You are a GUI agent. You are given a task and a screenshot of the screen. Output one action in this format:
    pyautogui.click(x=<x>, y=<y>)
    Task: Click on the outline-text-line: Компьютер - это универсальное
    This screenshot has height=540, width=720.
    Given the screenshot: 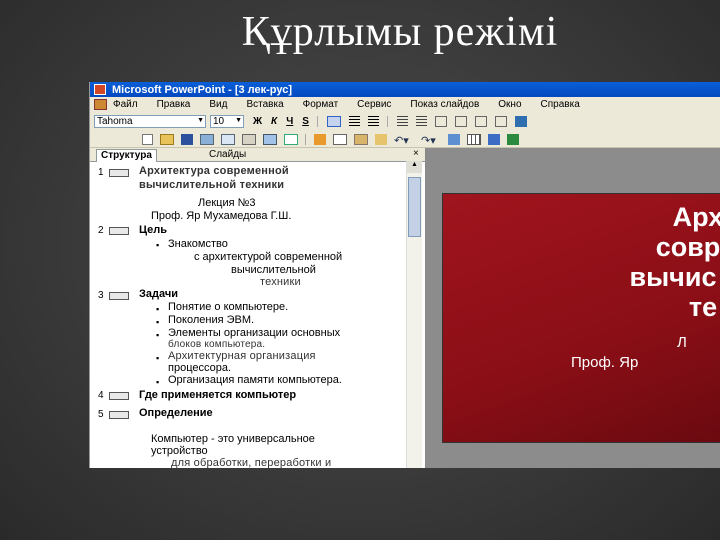 What is the action you would take?
    pyautogui.click(x=233, y=439)
    